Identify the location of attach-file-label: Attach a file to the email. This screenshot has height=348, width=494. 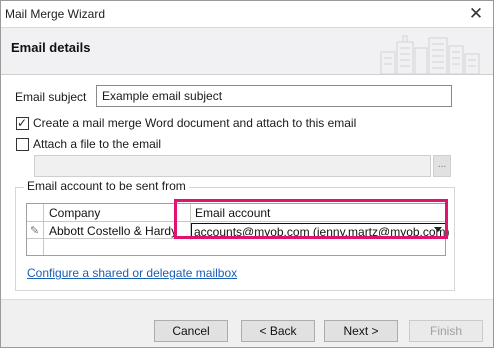
(97, 144).